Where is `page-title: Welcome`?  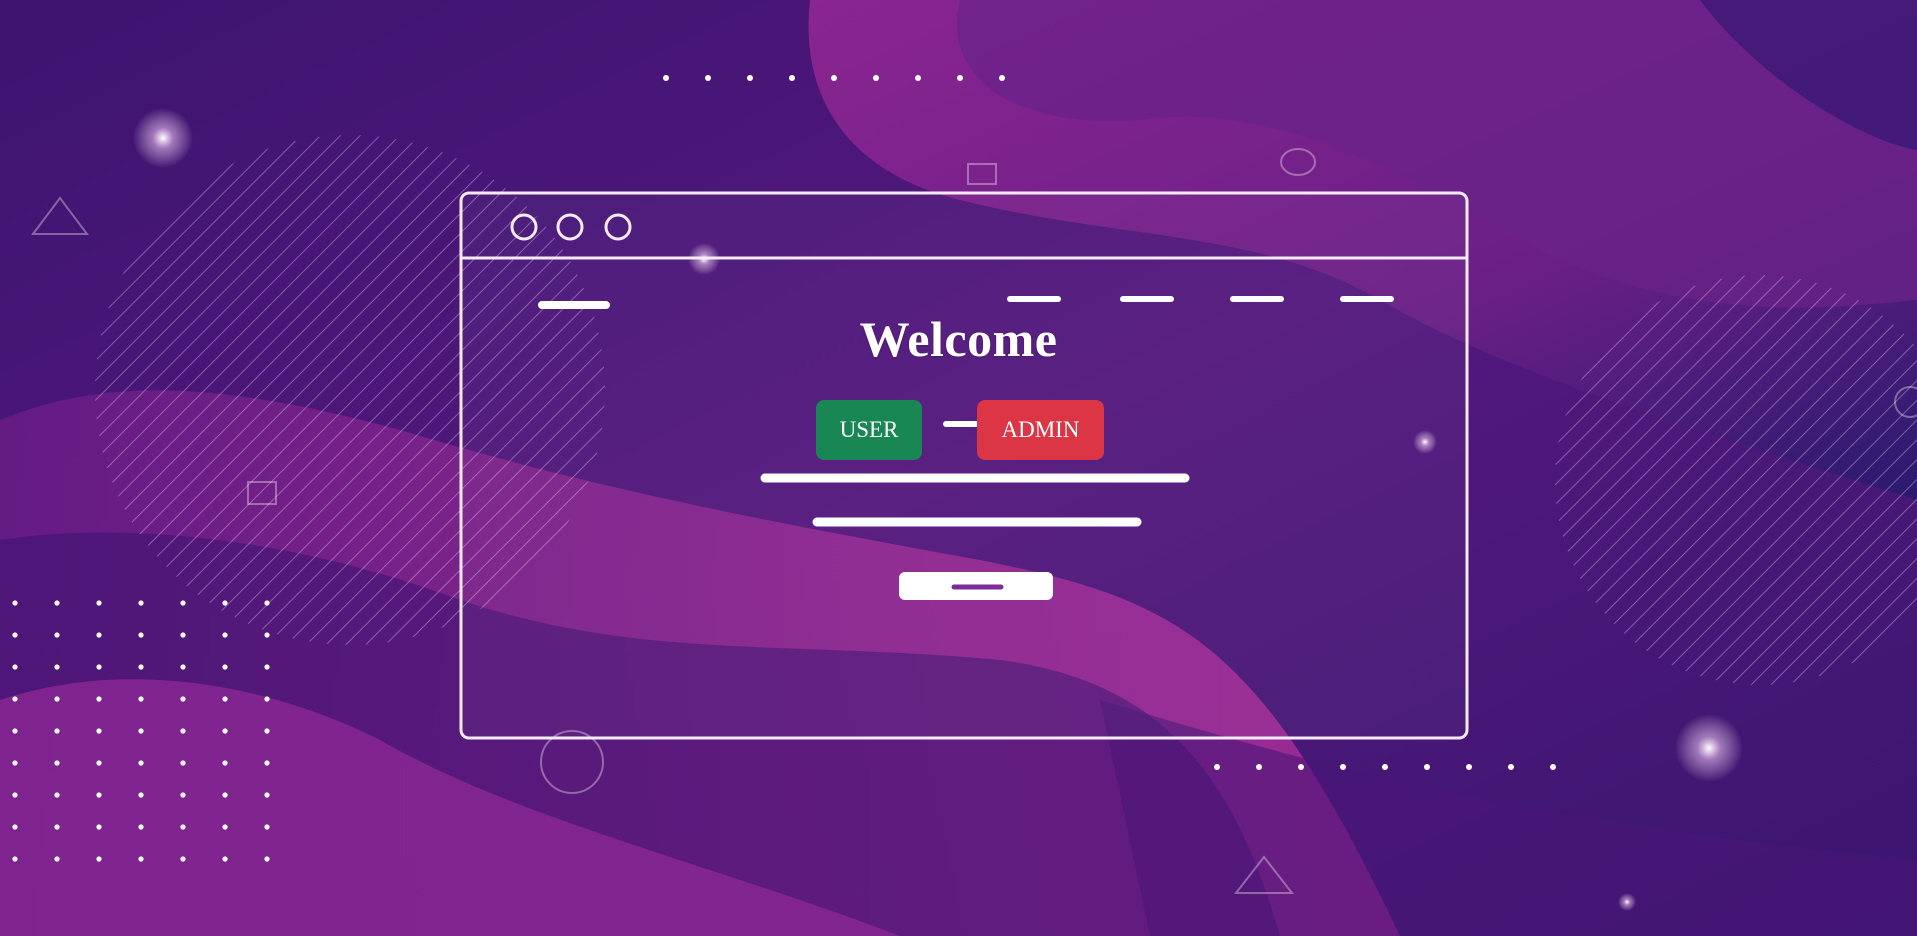 page-title: Welcome is located at coordinates (958, 338).